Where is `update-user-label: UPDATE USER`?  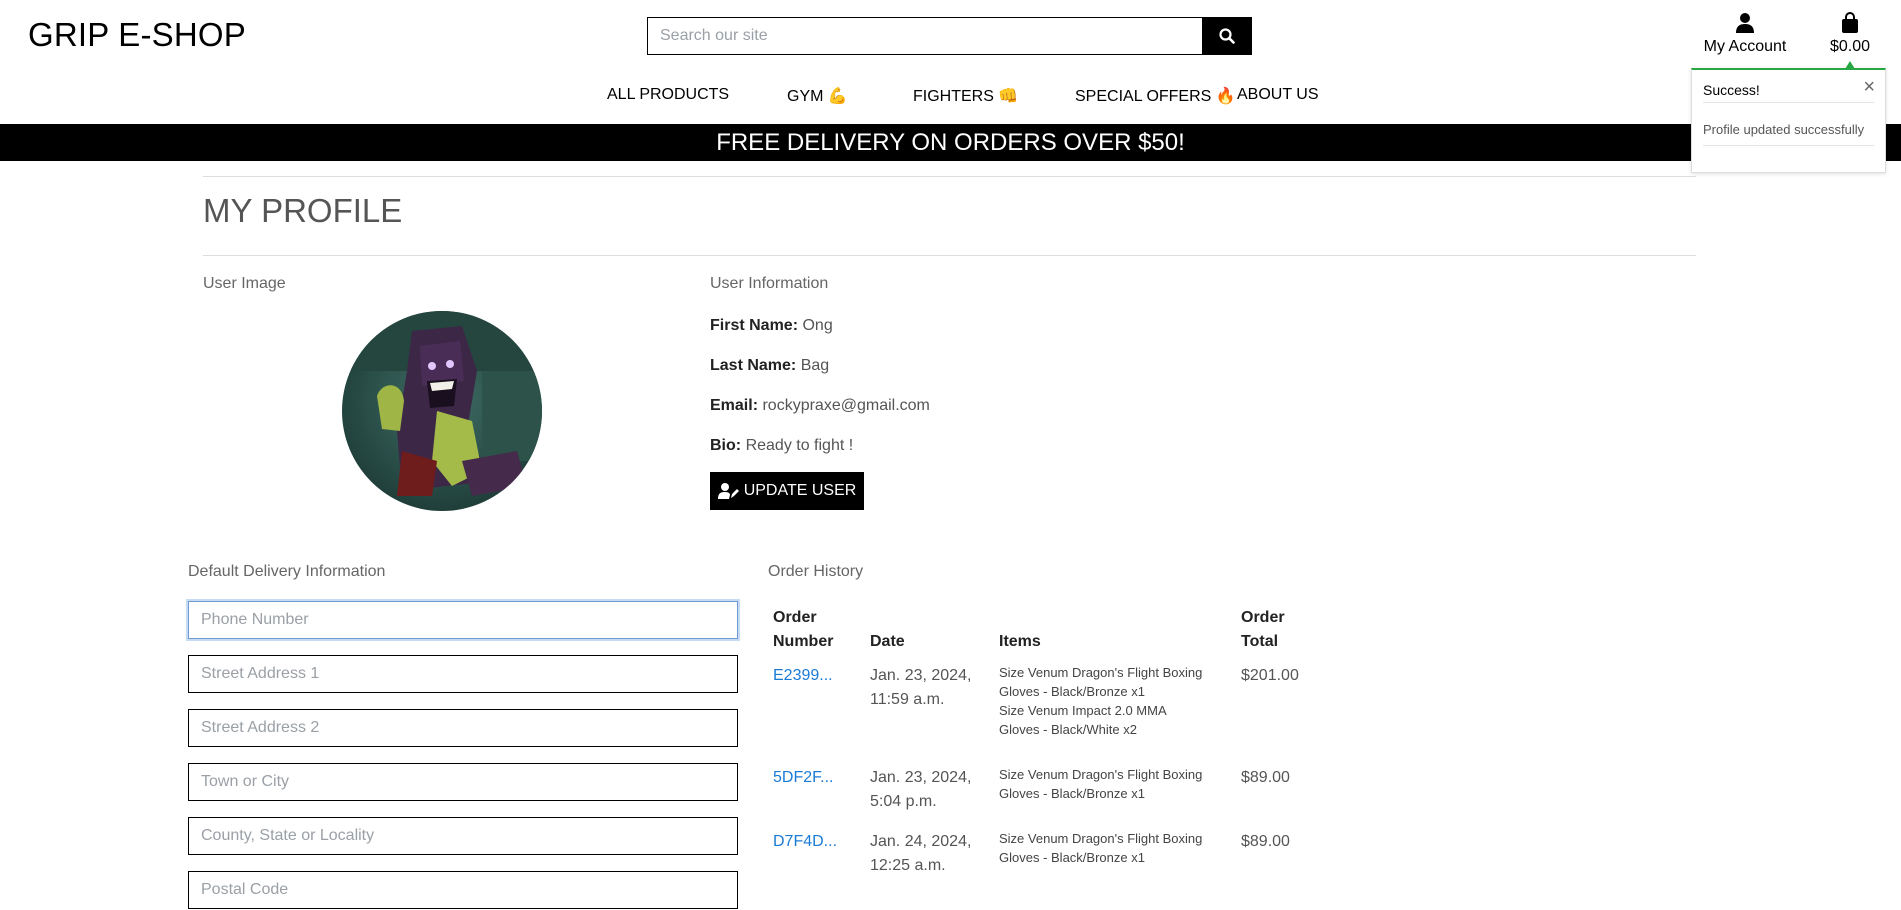
update-user-label: UPDATE USER is located at coordinates (800, 490).